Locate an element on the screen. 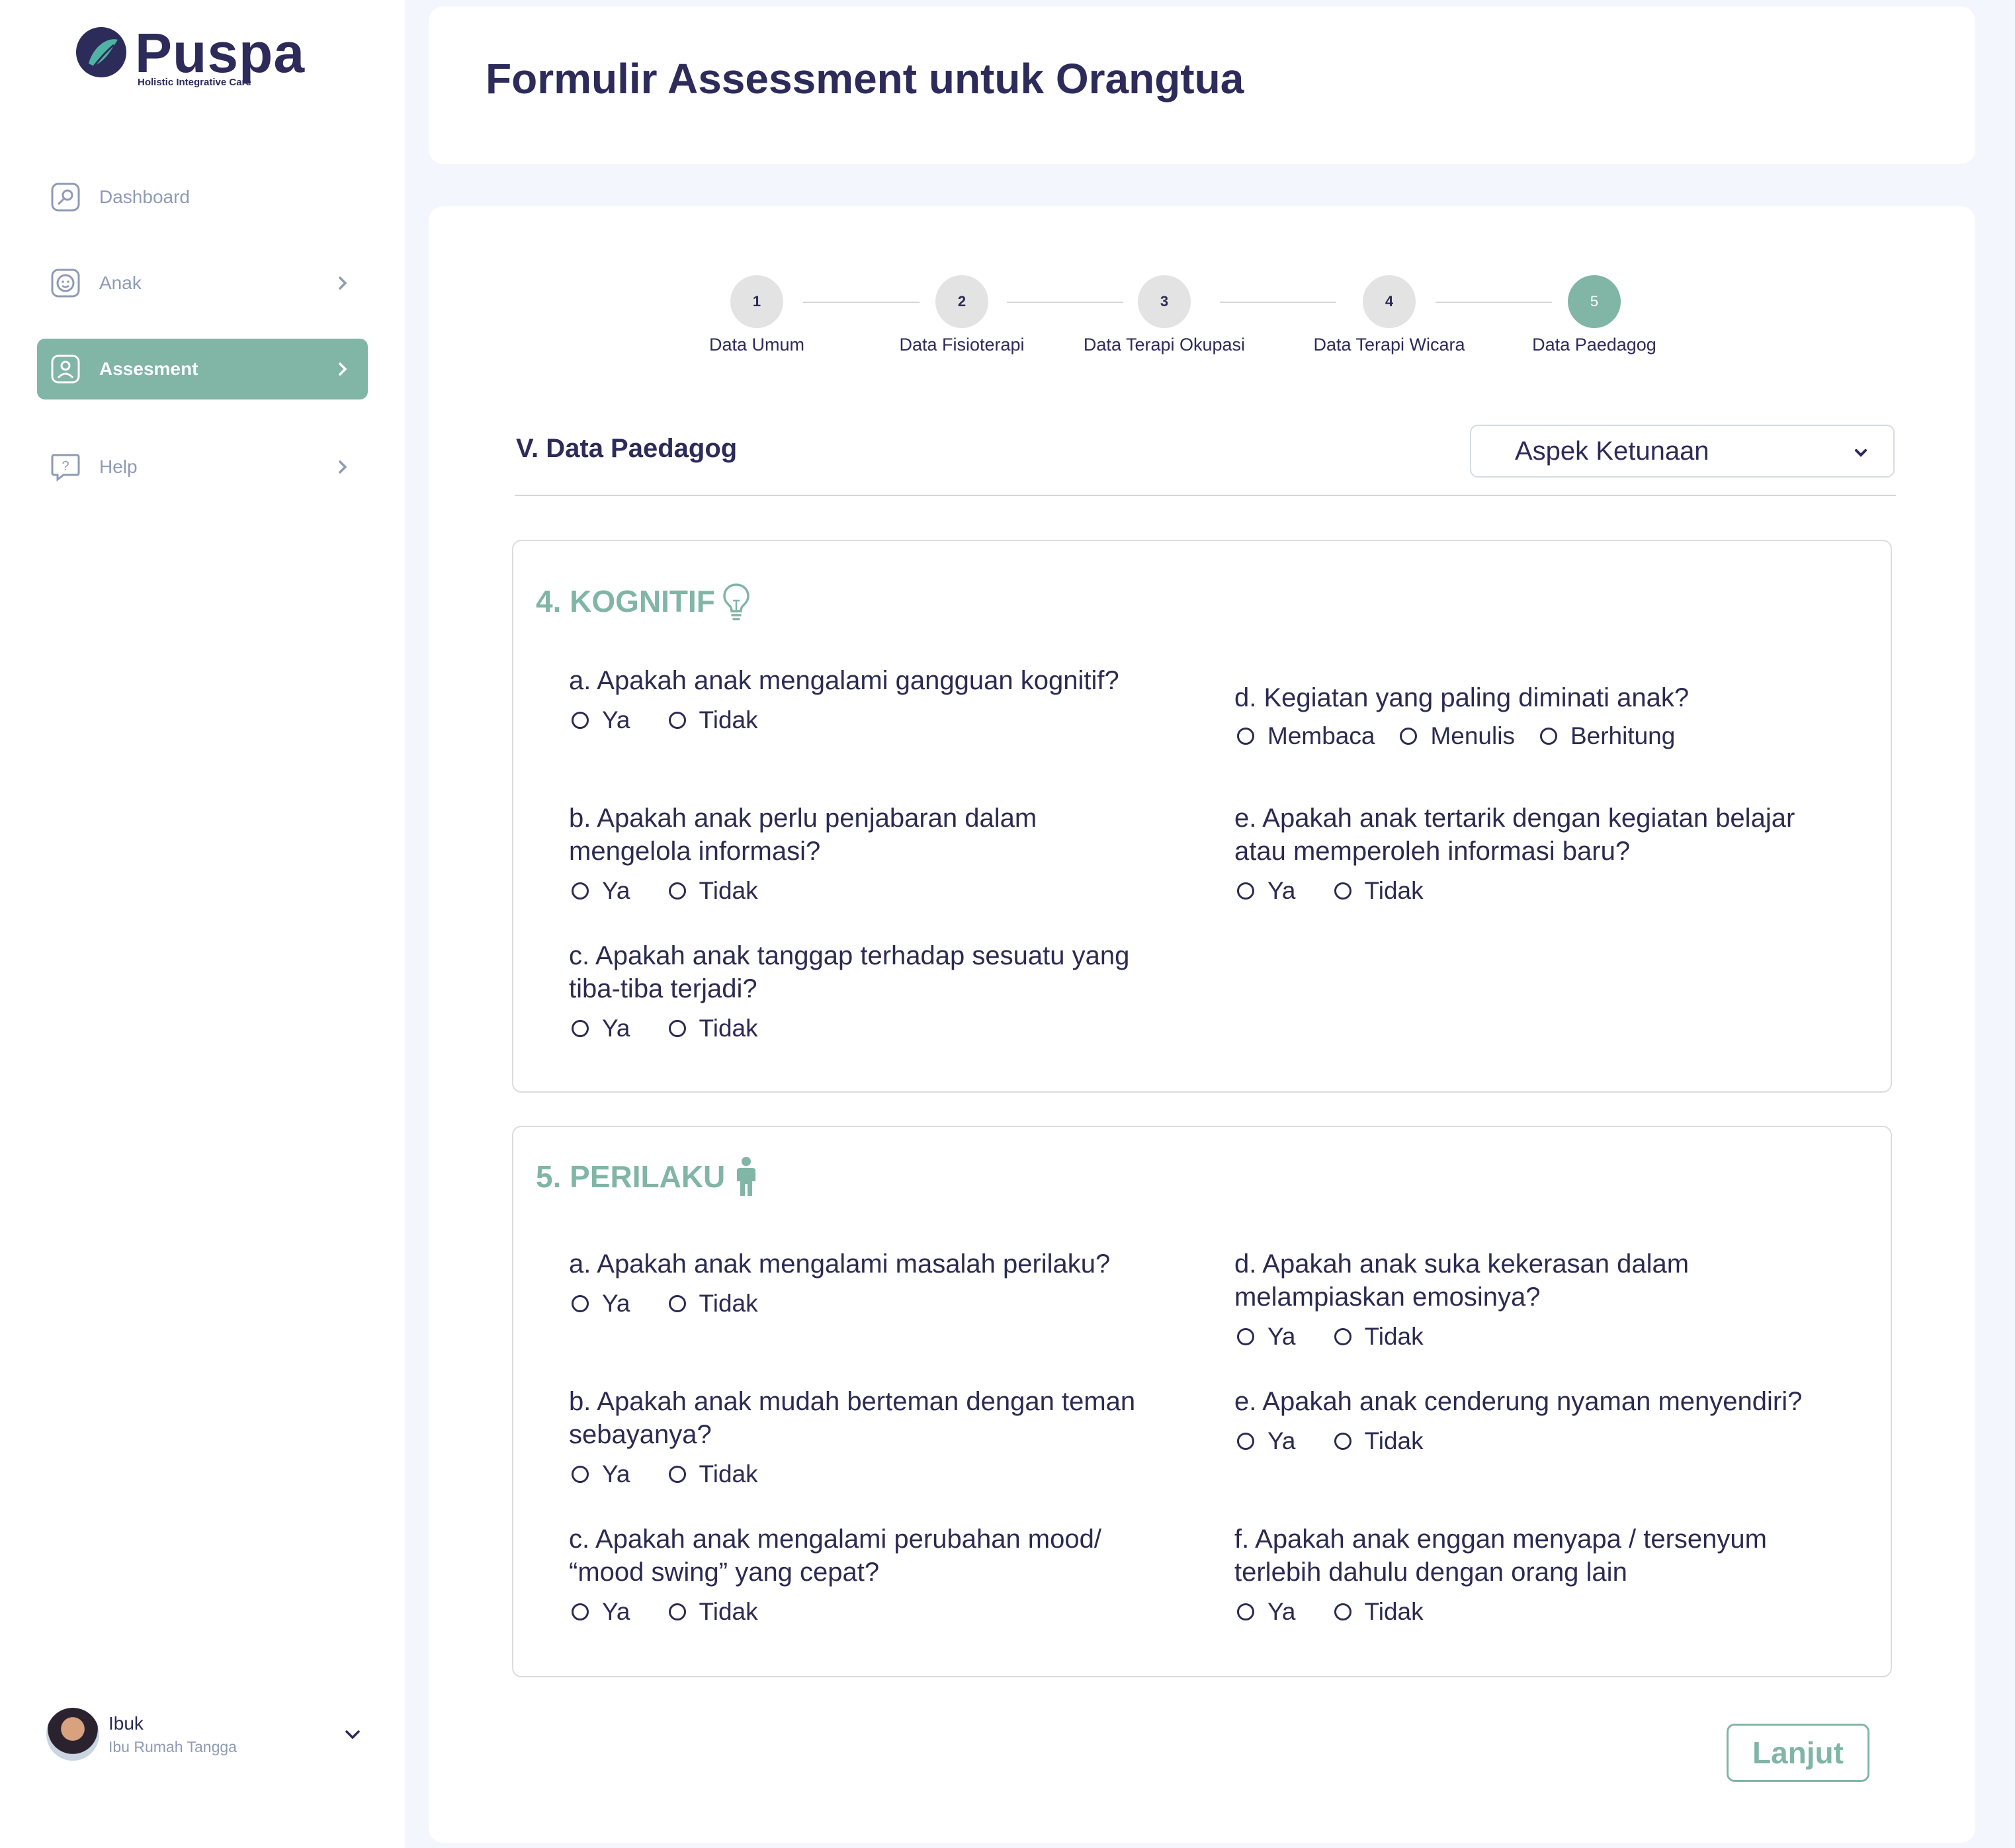 The image size is (2015, 1848). panel-title: 5. PERILAKU is located at coordinates (649, 1176).